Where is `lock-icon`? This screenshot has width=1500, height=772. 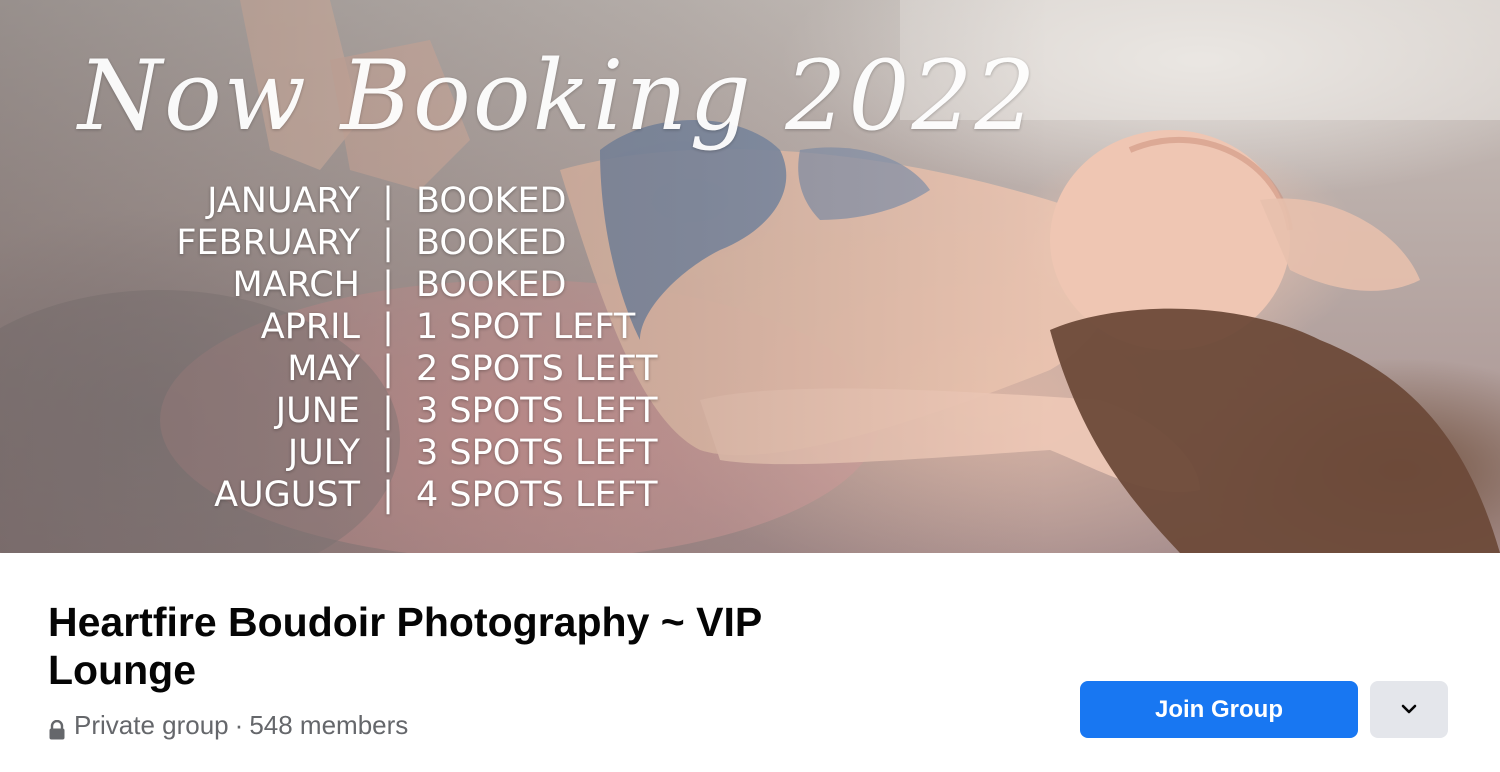
lock-icon is located at coordinates (57, 727).